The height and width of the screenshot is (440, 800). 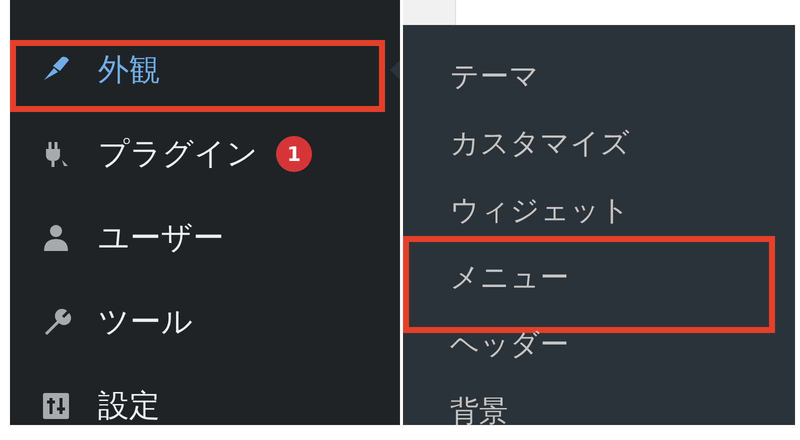 I want to click on submenu-item: ヘッダー, so click(x=509, y=344).